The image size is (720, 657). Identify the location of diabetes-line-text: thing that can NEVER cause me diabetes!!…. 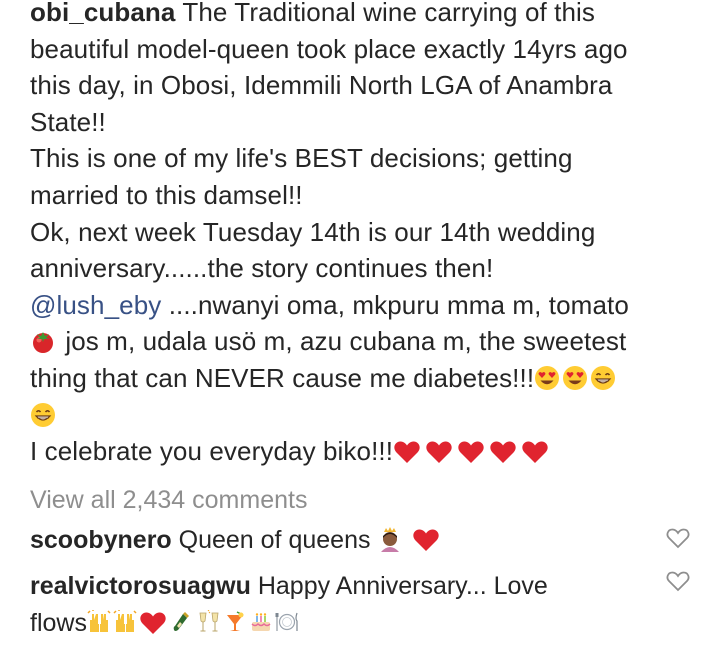
(282, 377).